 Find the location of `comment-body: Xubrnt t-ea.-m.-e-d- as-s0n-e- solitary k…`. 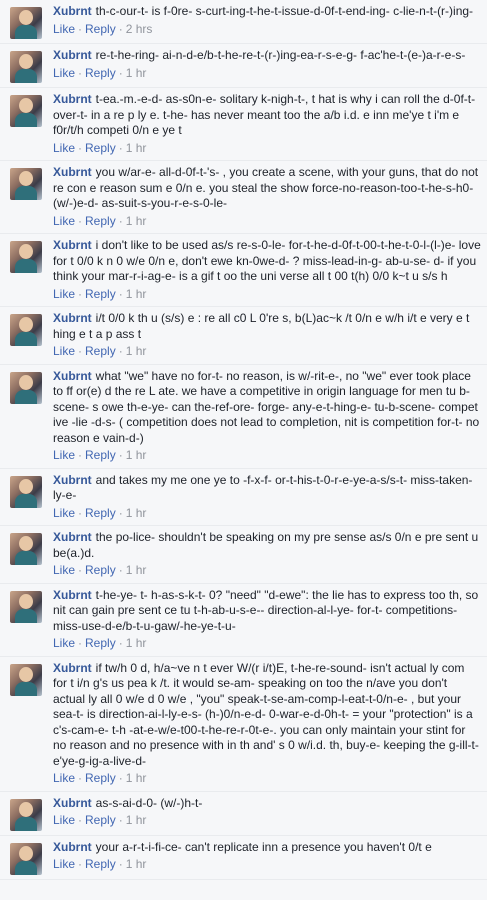

comment-body: Xubrnt t-ea.-m.-e-d- as-s0n-e- solitary k… is located at coordinates (267, 124).